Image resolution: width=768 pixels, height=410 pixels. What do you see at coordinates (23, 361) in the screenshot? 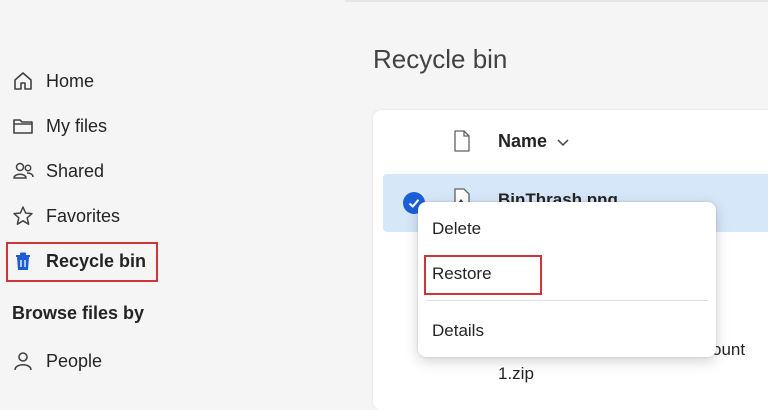
I see `person-icon` at bounding box center [23, 361].